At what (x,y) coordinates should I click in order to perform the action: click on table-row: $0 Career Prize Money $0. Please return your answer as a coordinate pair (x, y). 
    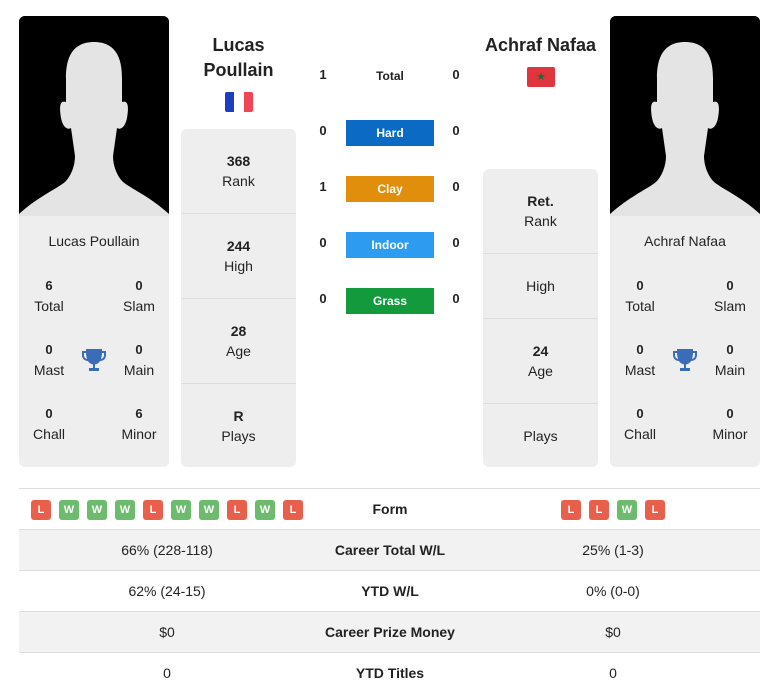
    Looking at the image, I should click on (389, 631).